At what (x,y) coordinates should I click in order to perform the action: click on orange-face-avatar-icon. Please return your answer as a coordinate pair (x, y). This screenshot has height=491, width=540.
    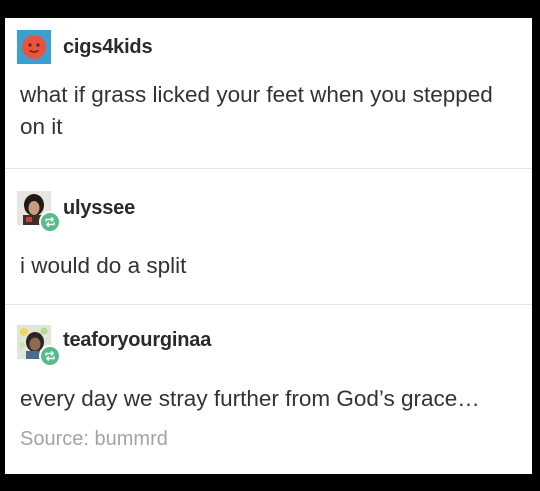
    Looking at the image, I should click on (34, 47).